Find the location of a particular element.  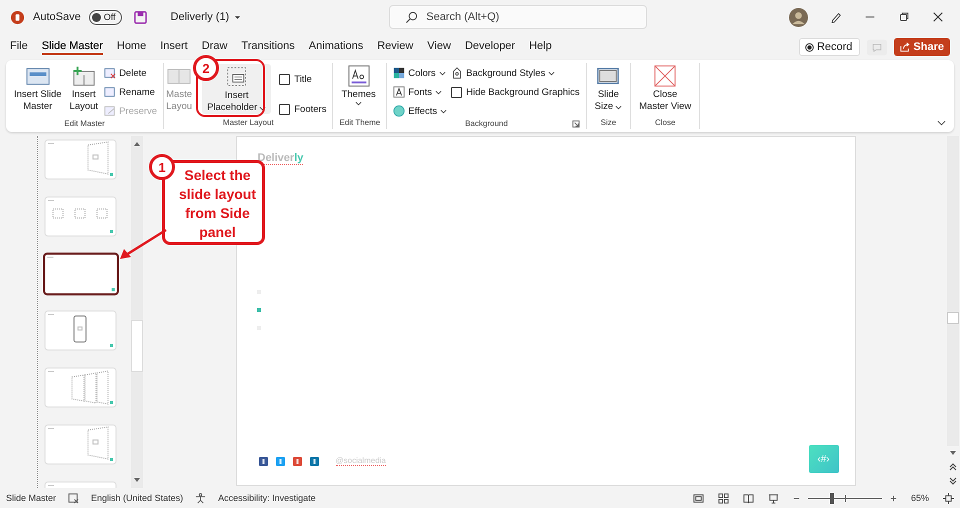

slide-size-button: Slide Size is located at coordinates (608, 91).